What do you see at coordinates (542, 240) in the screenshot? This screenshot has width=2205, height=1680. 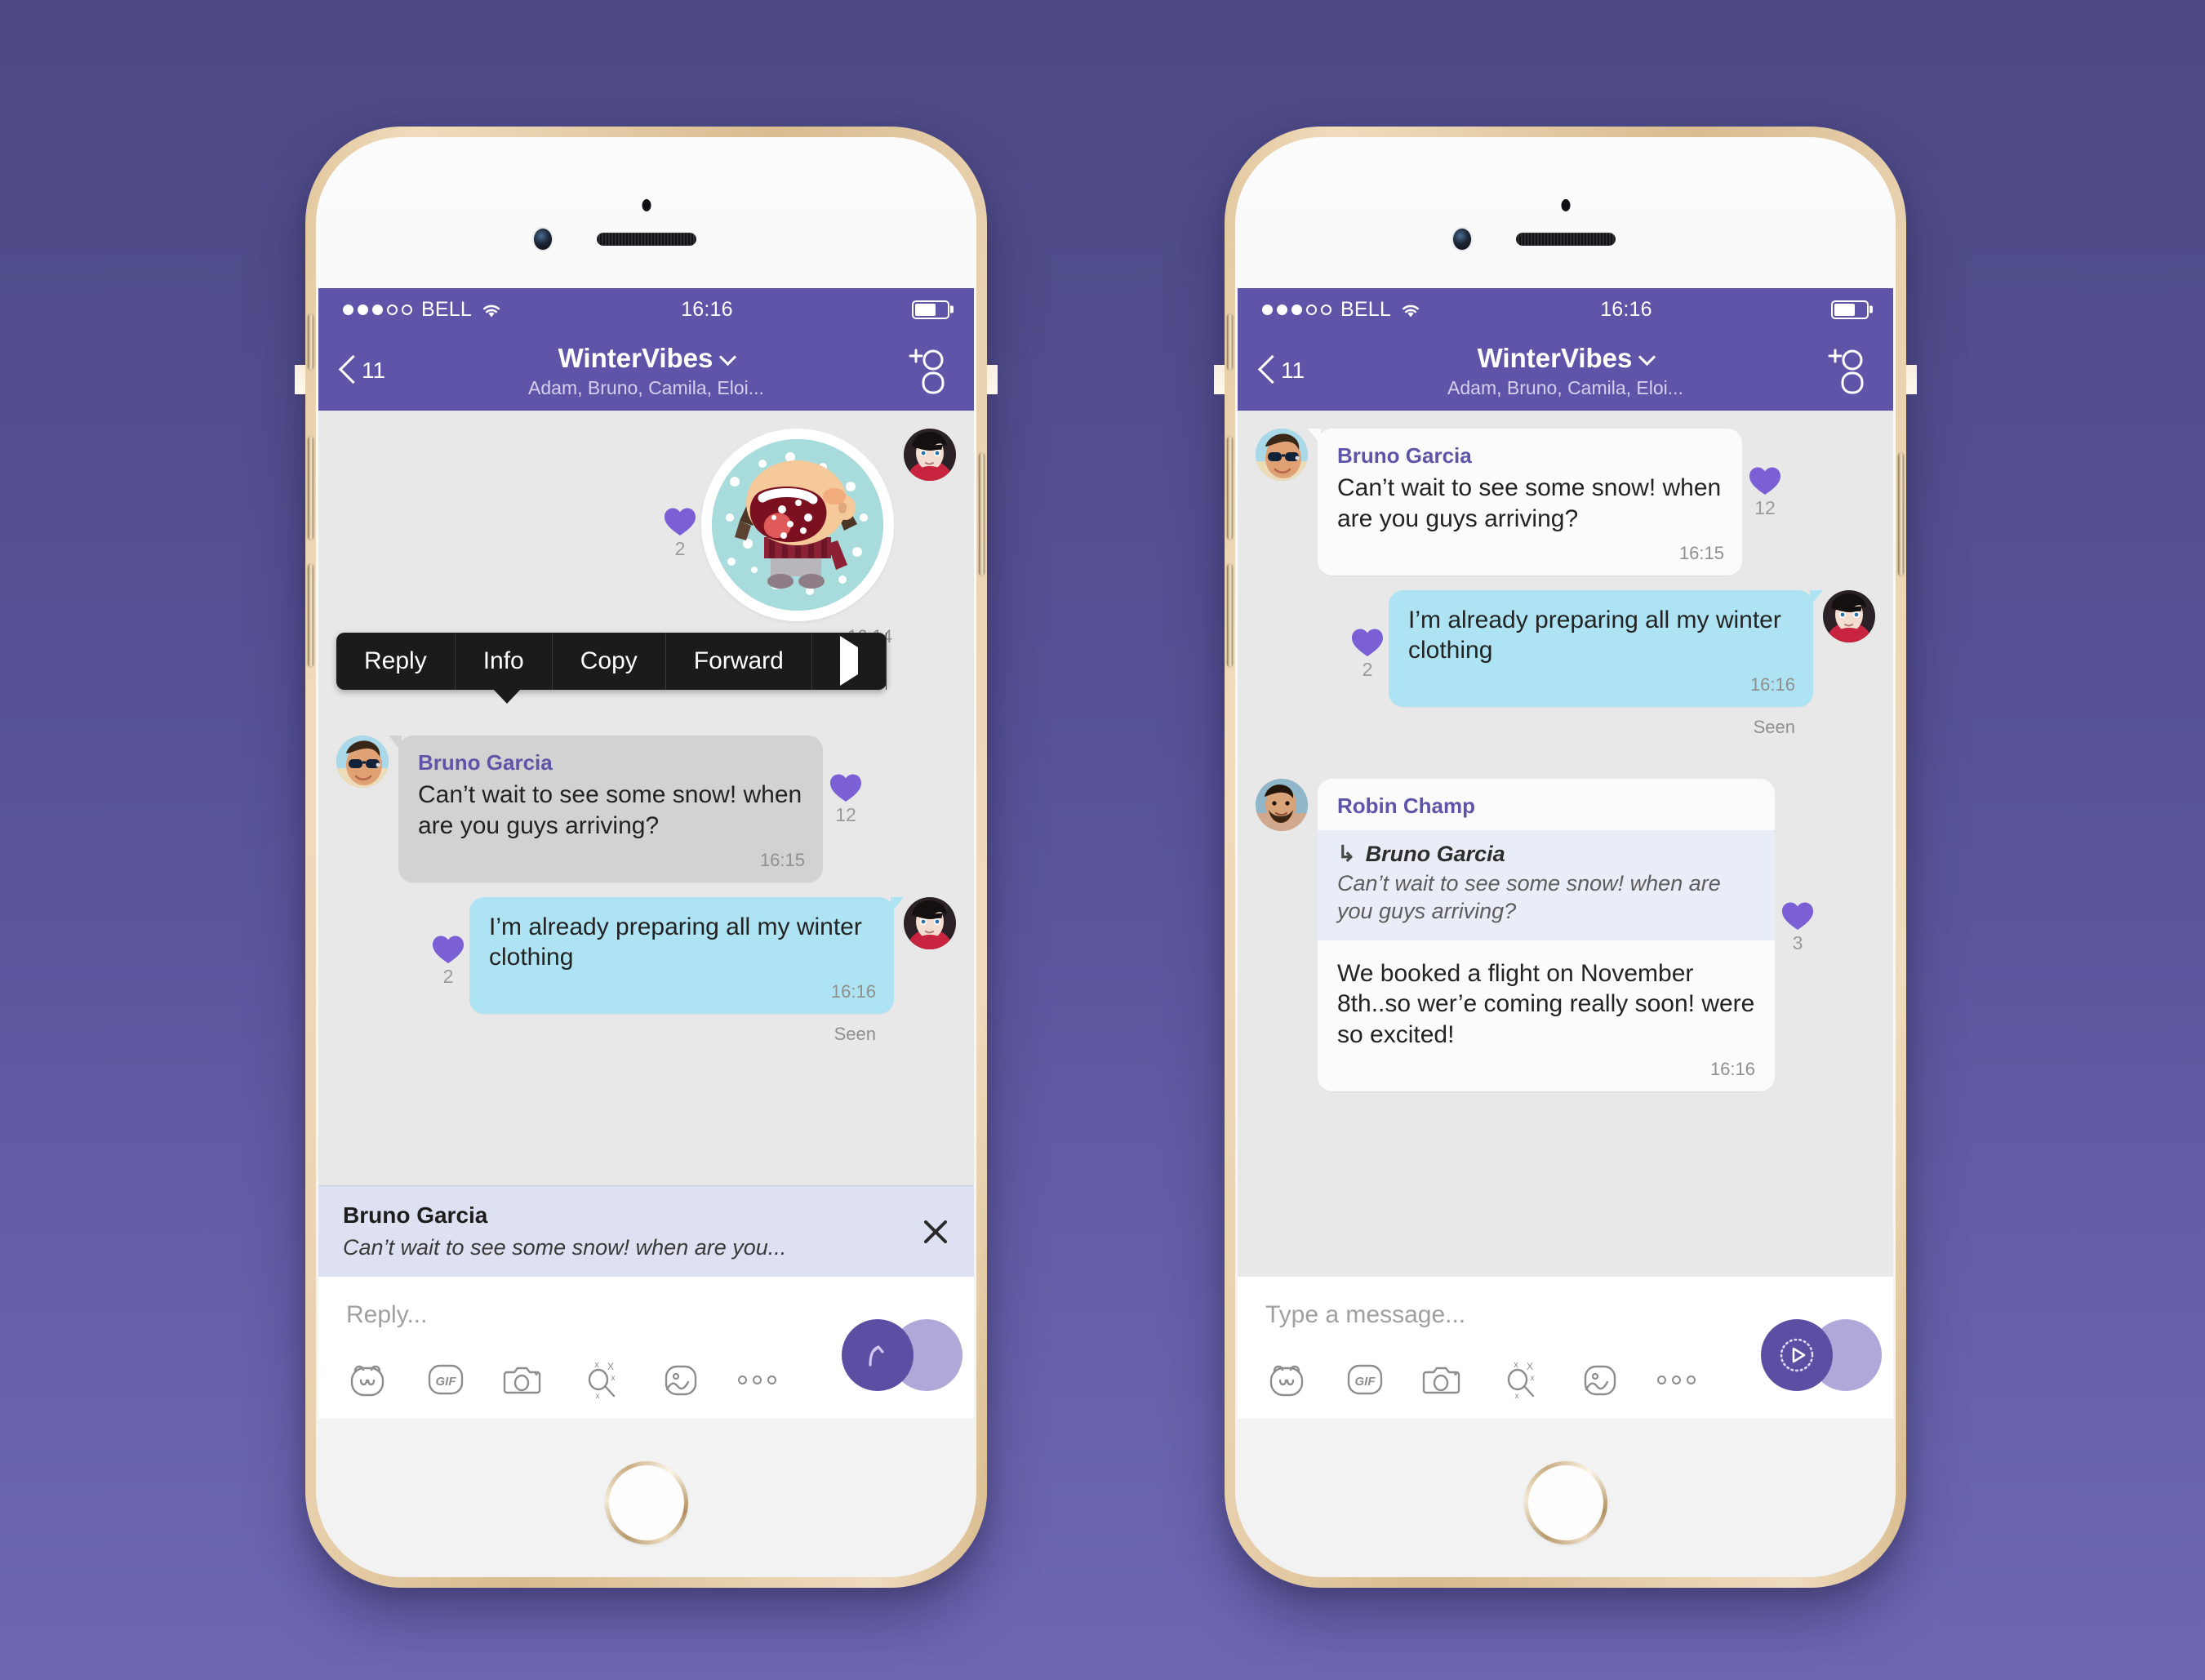 I see `front-camera-icon` at bounding box center [542, 240].